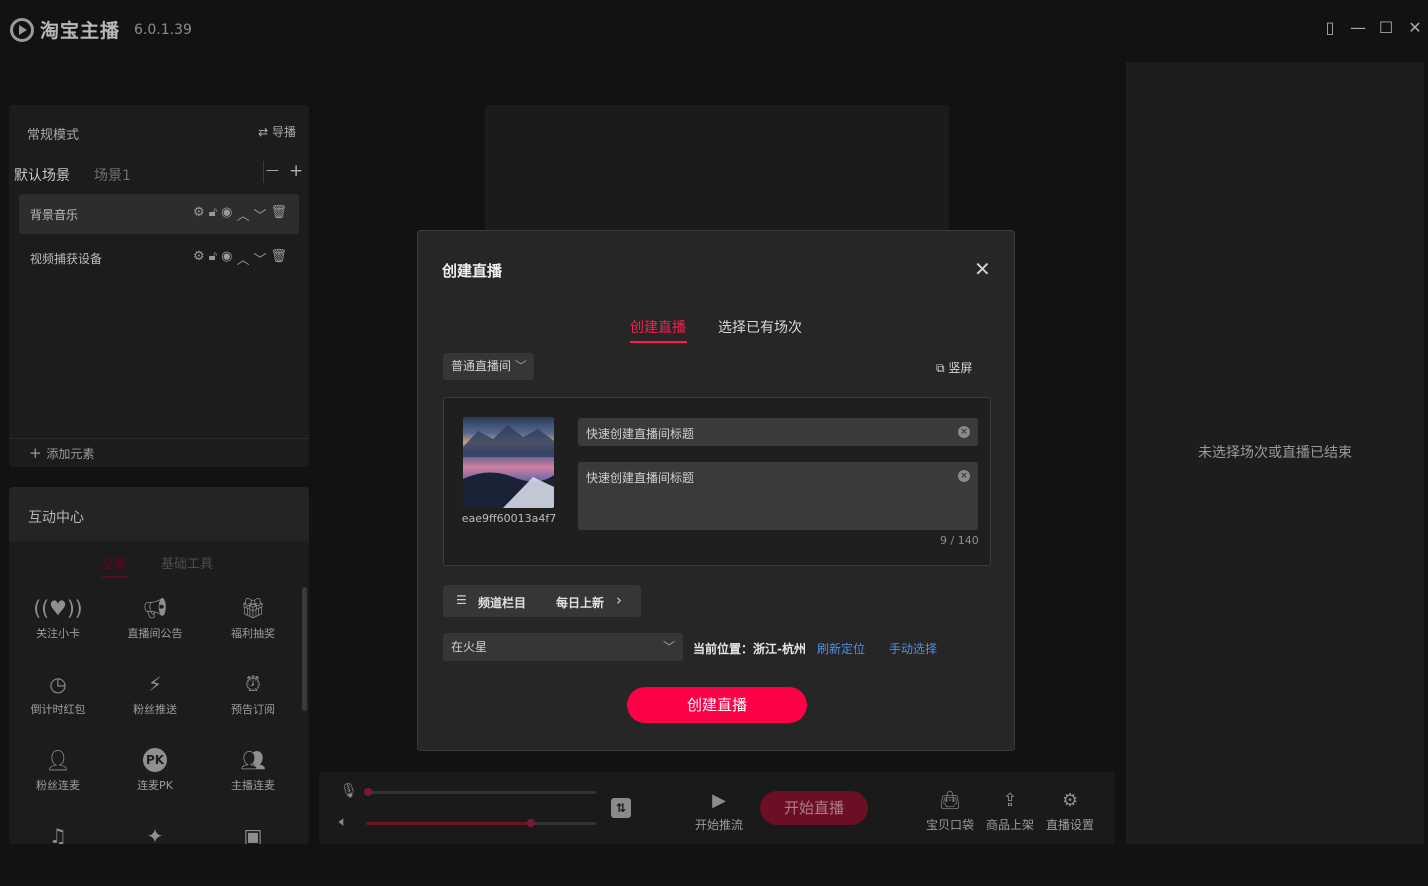  Describe the element at coordinates (719, 800) in the screenshot. I see `video-camera-icon: ▶︎` at that location.